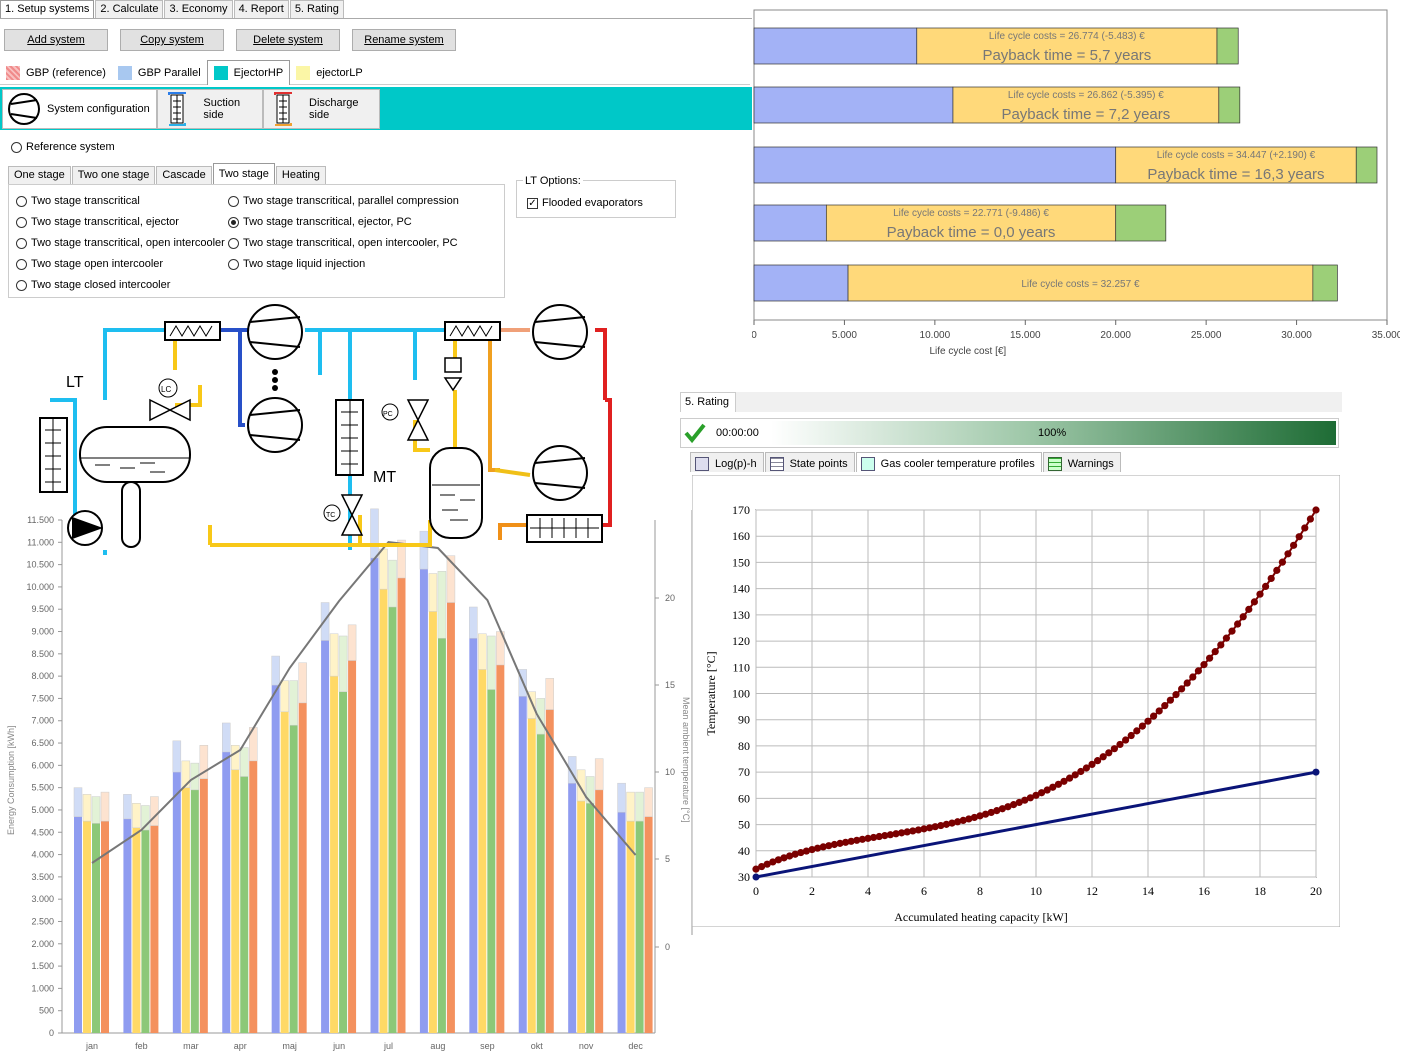  Describe the element at coordinates (1236, 155) in the screenshot. I see `bar-label-lcc: Life cycle costs = 34.447 (+2.190) €` at that location.